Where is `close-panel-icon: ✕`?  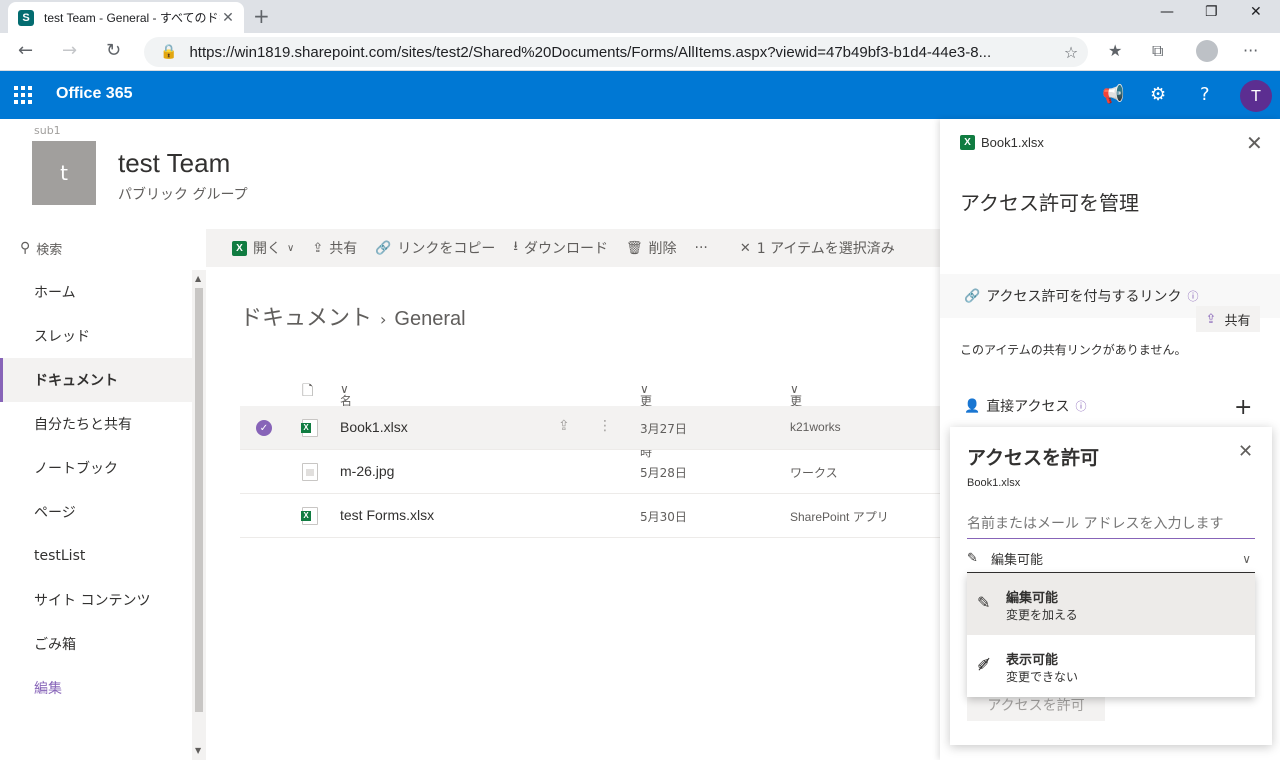 close-panel-icon: ✕ is located at coordinates (1254, 143).